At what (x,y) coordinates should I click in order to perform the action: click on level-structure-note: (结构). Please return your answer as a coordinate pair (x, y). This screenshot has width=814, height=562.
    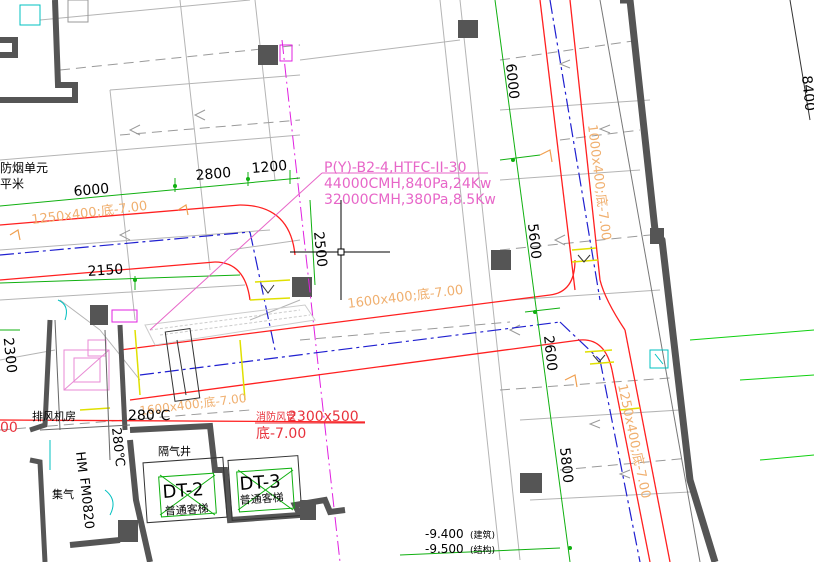
    Looking at the image, I should click on (482, 550).